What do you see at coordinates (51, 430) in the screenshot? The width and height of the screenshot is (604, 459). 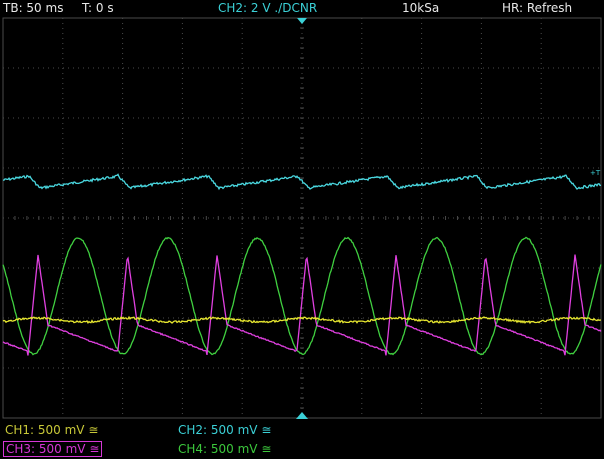 I see `ch1-scale: CH1: 500 mV ≅` at bounding box center [51, 430].